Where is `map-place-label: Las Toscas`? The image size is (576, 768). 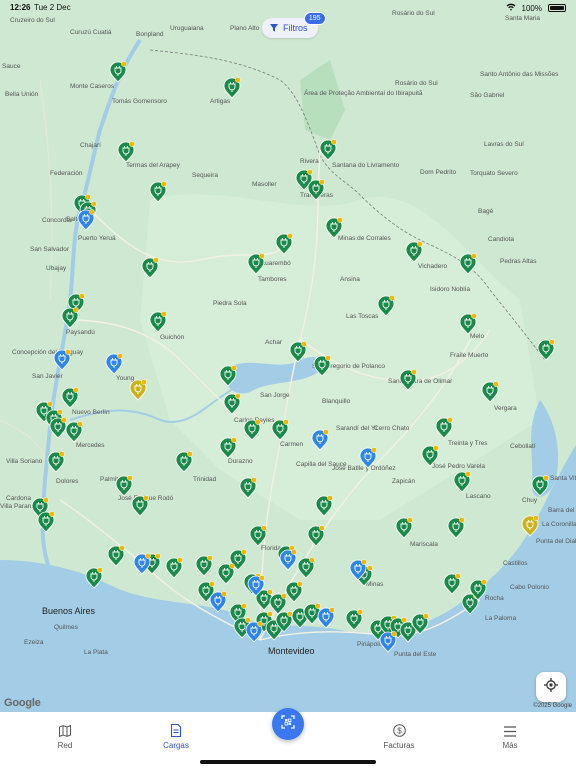 map-place-label: Las Toscas is located at coordinates (362, 316).